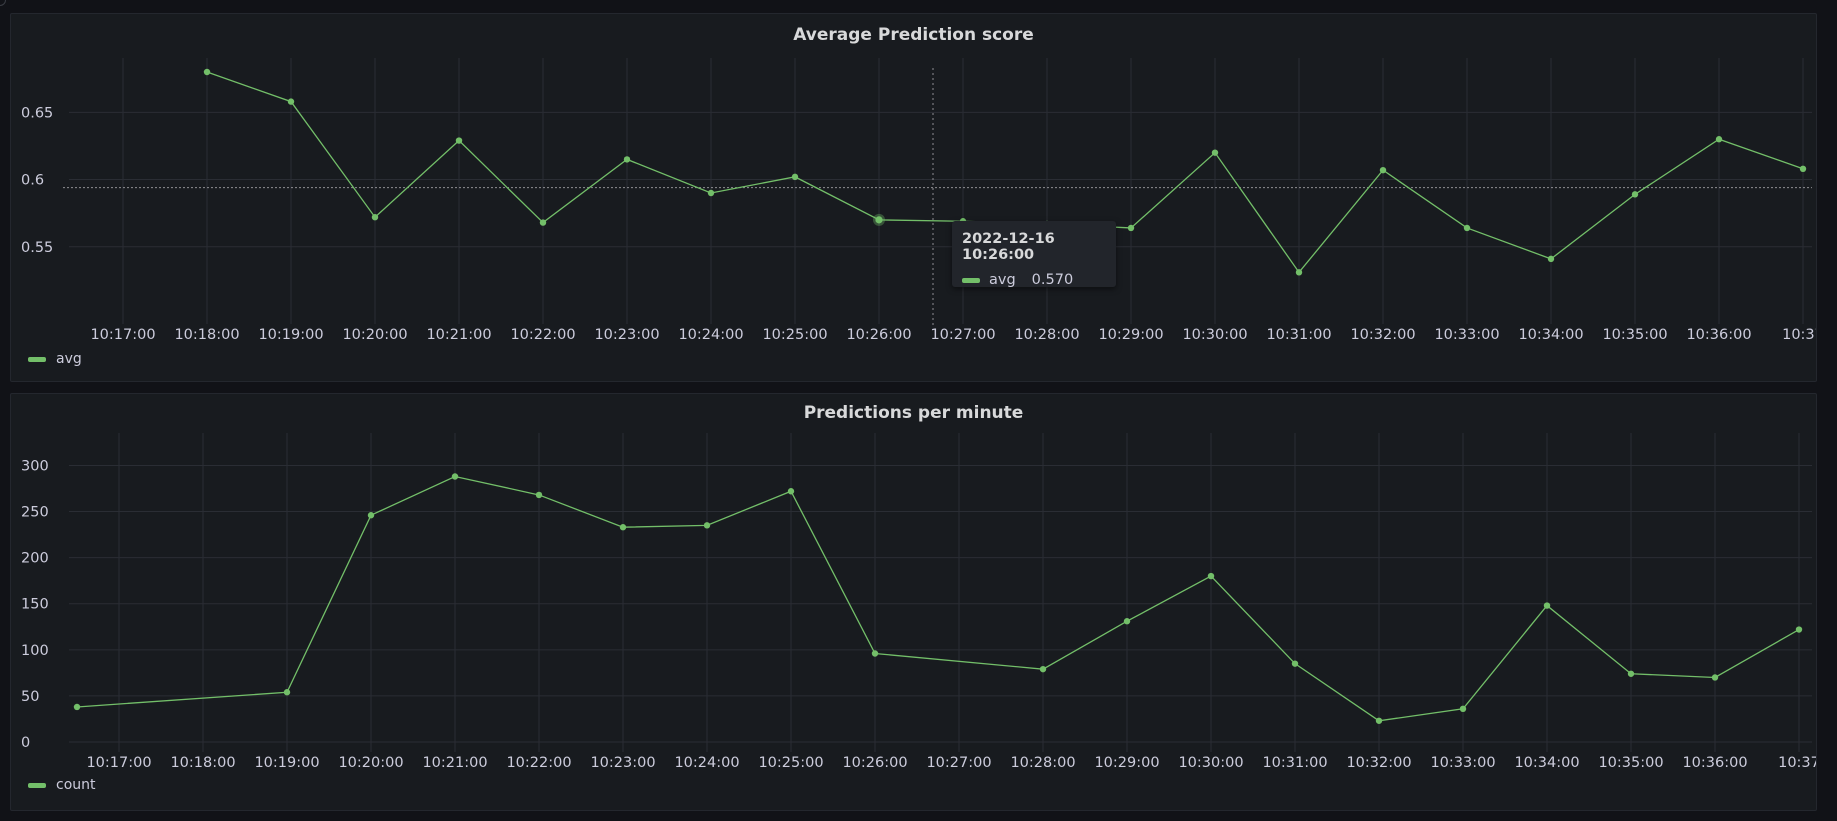 Image resolution: width=1837 pixels, height=821 pixels. What do you see at coordinates (874, 763) in the screenshot?
I see `x-axis-tick-label: 10:26:00` at bounding box center [874, 763].